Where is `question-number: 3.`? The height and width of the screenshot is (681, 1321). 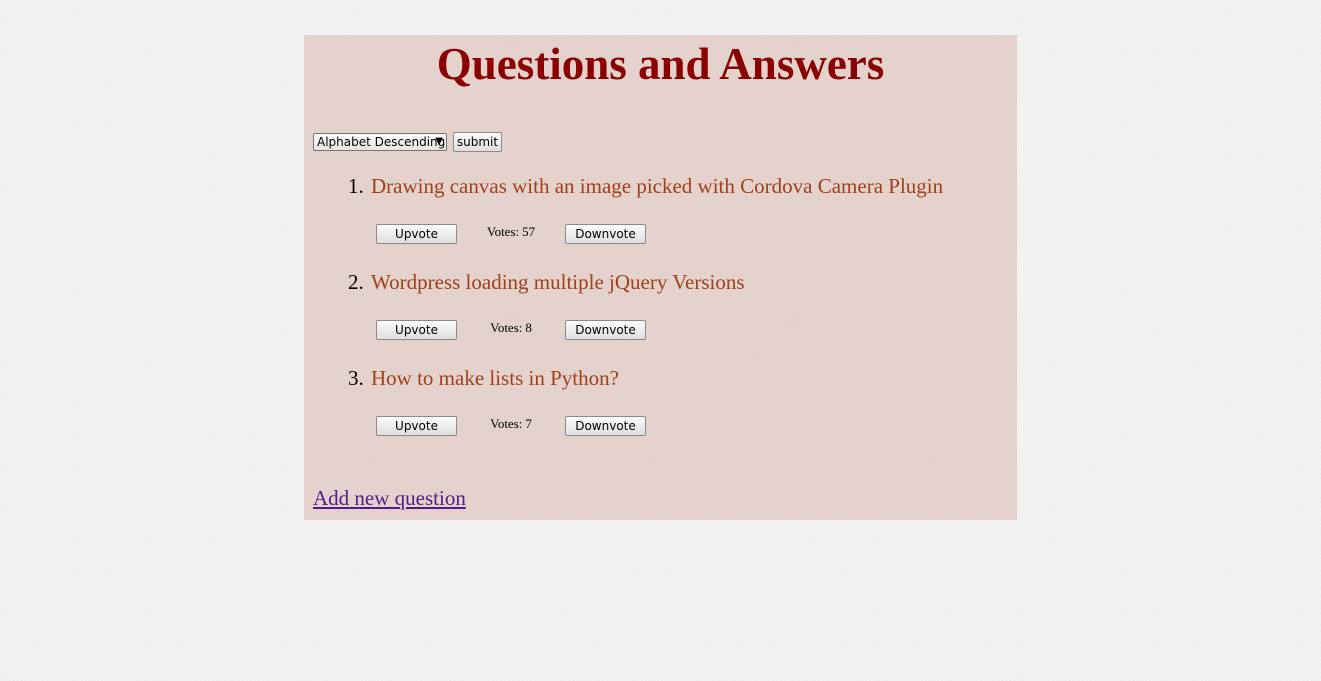
question-number: 3. is located at coordinates (356, 378).